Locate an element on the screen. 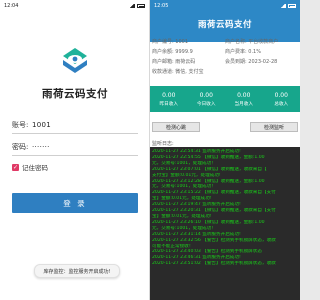 Image resolution: width=320 pixels, height=300 pixels. app-logo-icon is located at coordinates (75, 60).